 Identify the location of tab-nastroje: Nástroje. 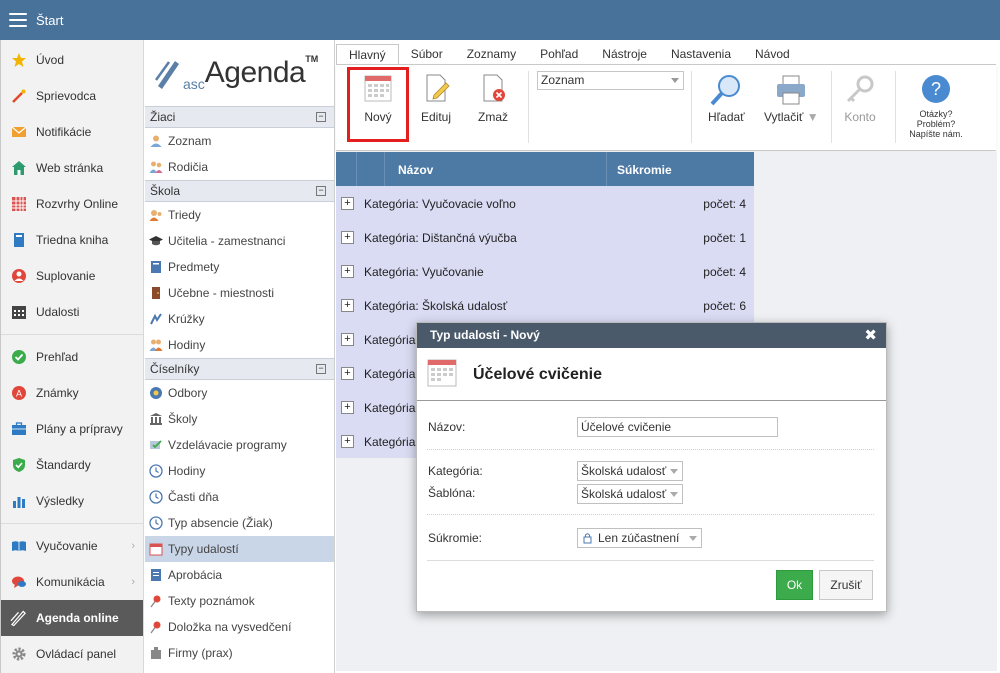
(624, 54).